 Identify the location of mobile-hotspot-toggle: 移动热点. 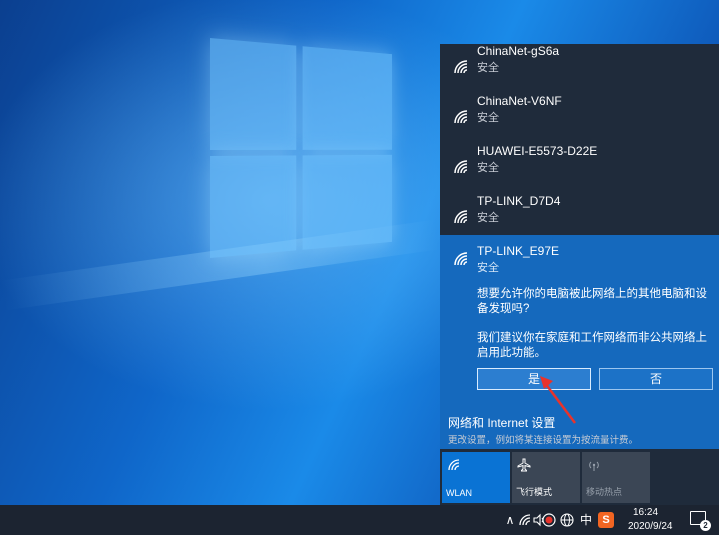
(616, 477).